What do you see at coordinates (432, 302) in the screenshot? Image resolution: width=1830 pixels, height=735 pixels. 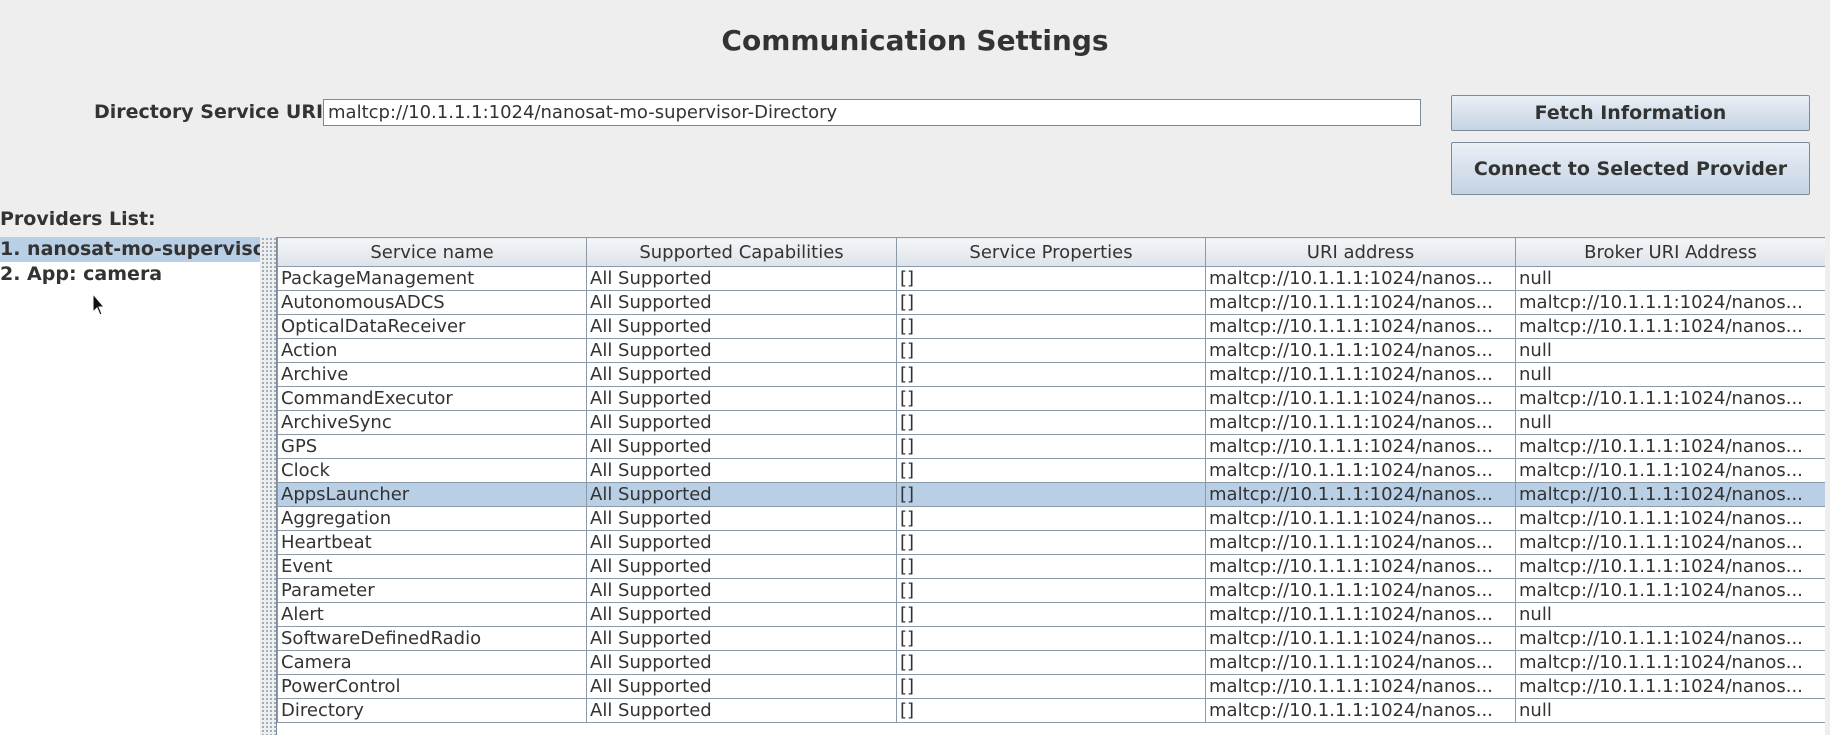 I see `cell-service-name: AutonomousADCS` at bounding box center [432, 302].